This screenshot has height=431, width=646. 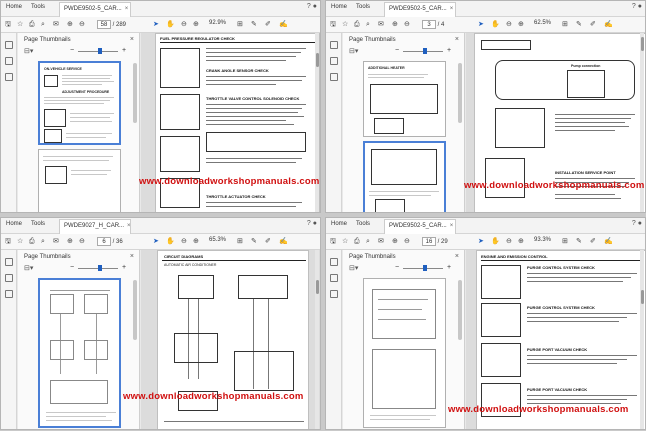 What do you see at coordinates (429, 24) in the screenshot?
I see `page-number-input: 3` at bounding box center [429, 24].